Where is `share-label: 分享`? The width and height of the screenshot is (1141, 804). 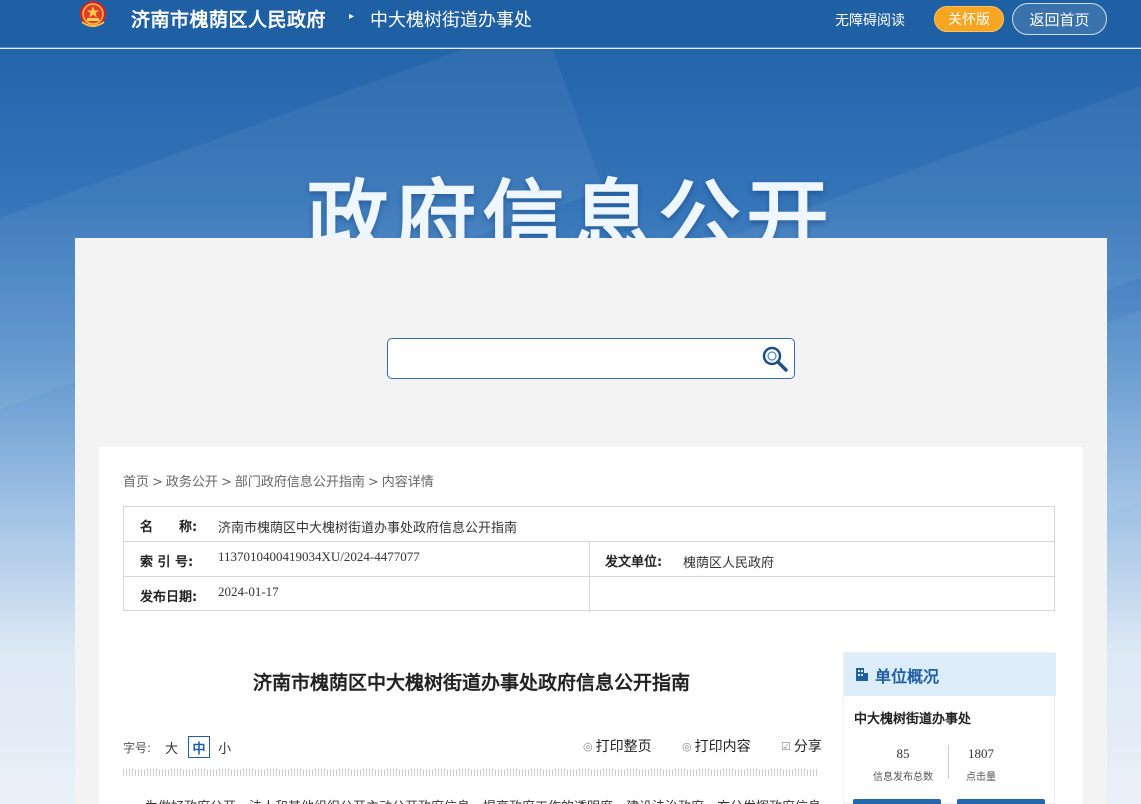
share-label: 分享 is located at coordinates (807, 747).